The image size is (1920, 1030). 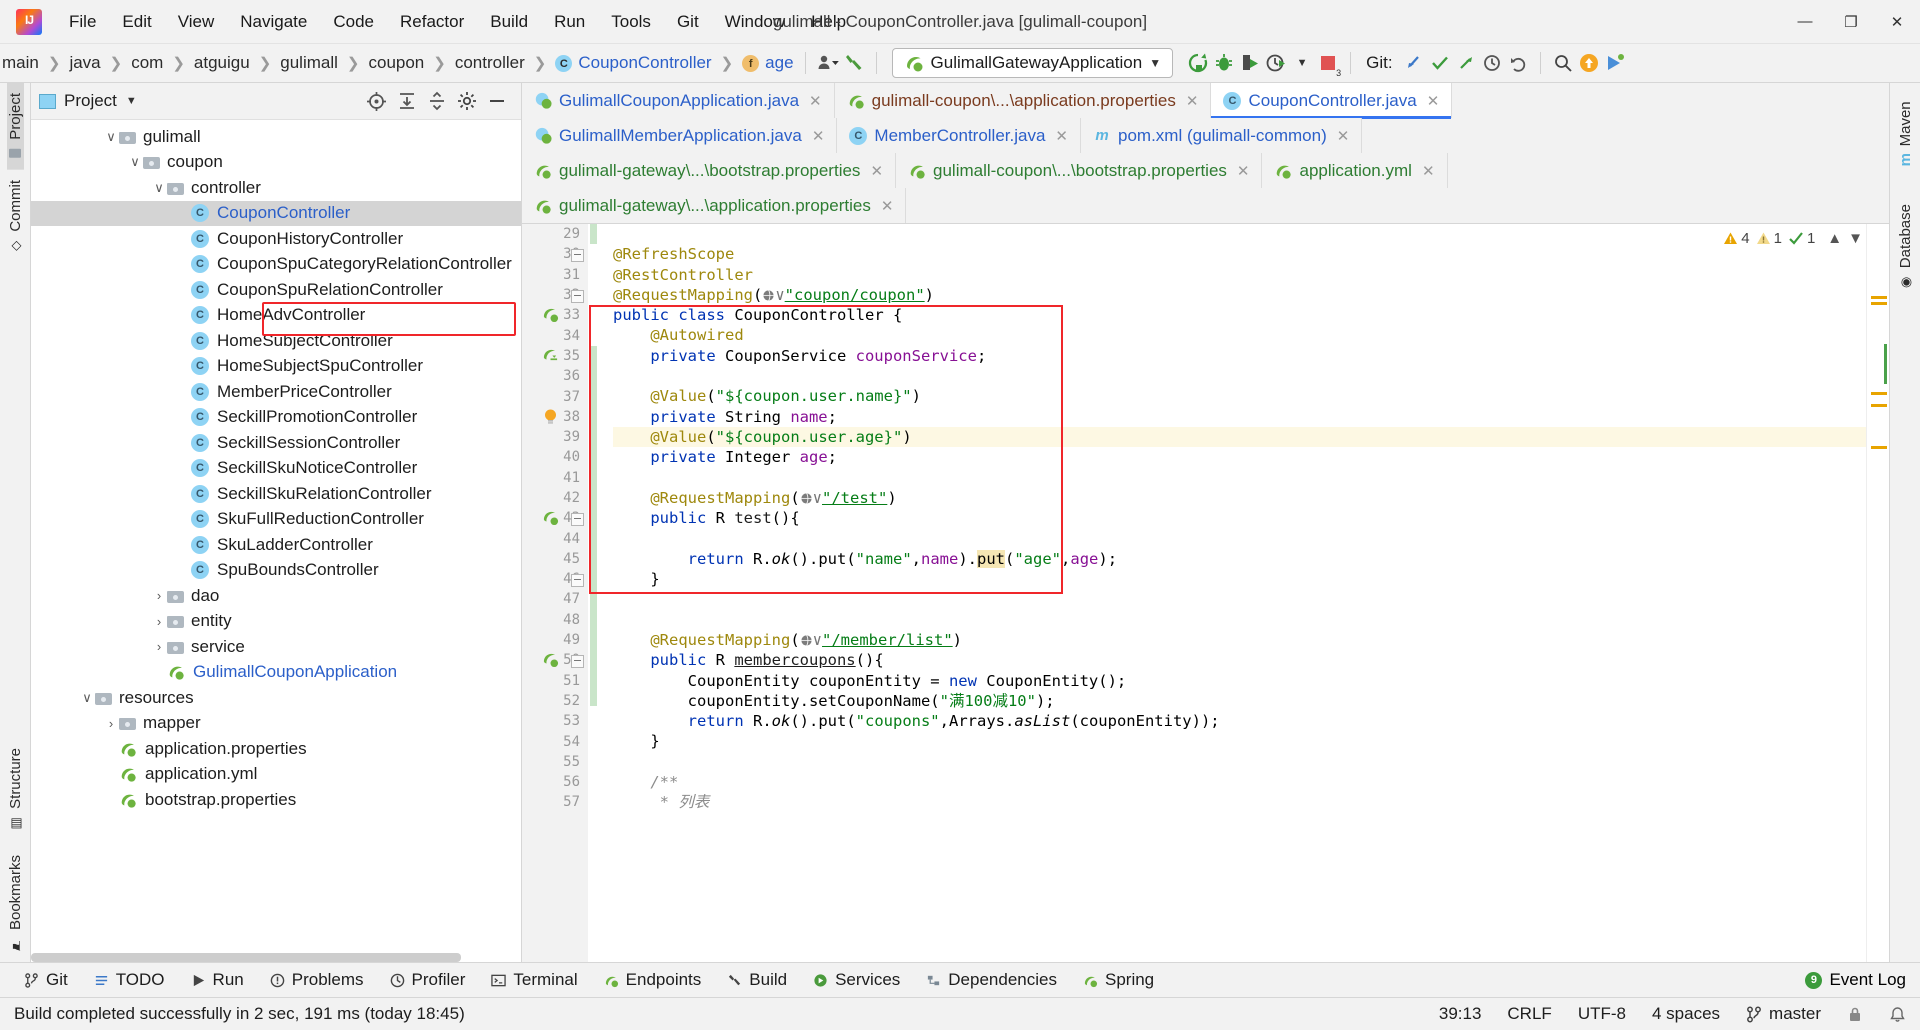 What do you see at coordinates (854, 63) in the screenshot?
I see `build-hammer-icon` at bounding box center [854, 63].